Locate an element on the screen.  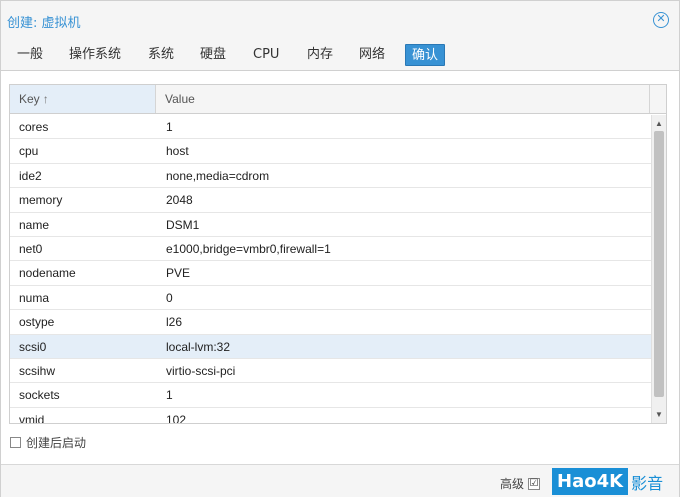
tab-confirm: 确认 is located at coordinates (425, 55).